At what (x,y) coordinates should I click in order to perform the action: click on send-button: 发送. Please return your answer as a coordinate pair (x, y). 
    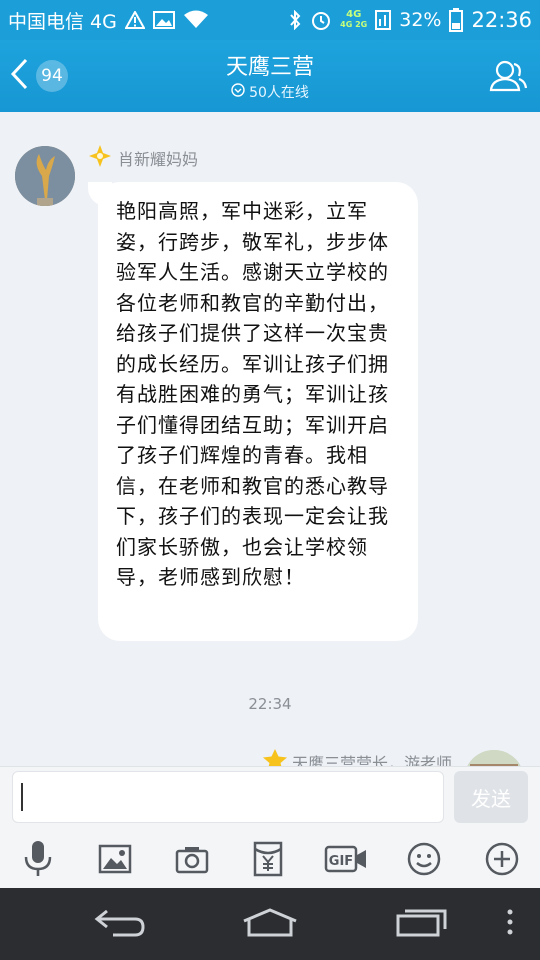
    Looking at the image, I should click on (491, 797).